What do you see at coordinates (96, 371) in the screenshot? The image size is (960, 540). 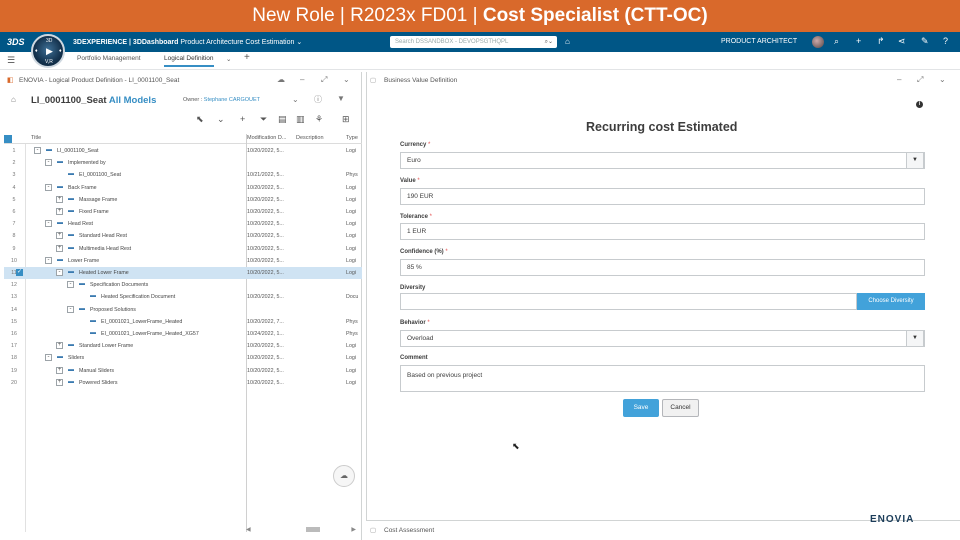 I see `row-title: Manual Sliders` at bounding box center [96, 371].